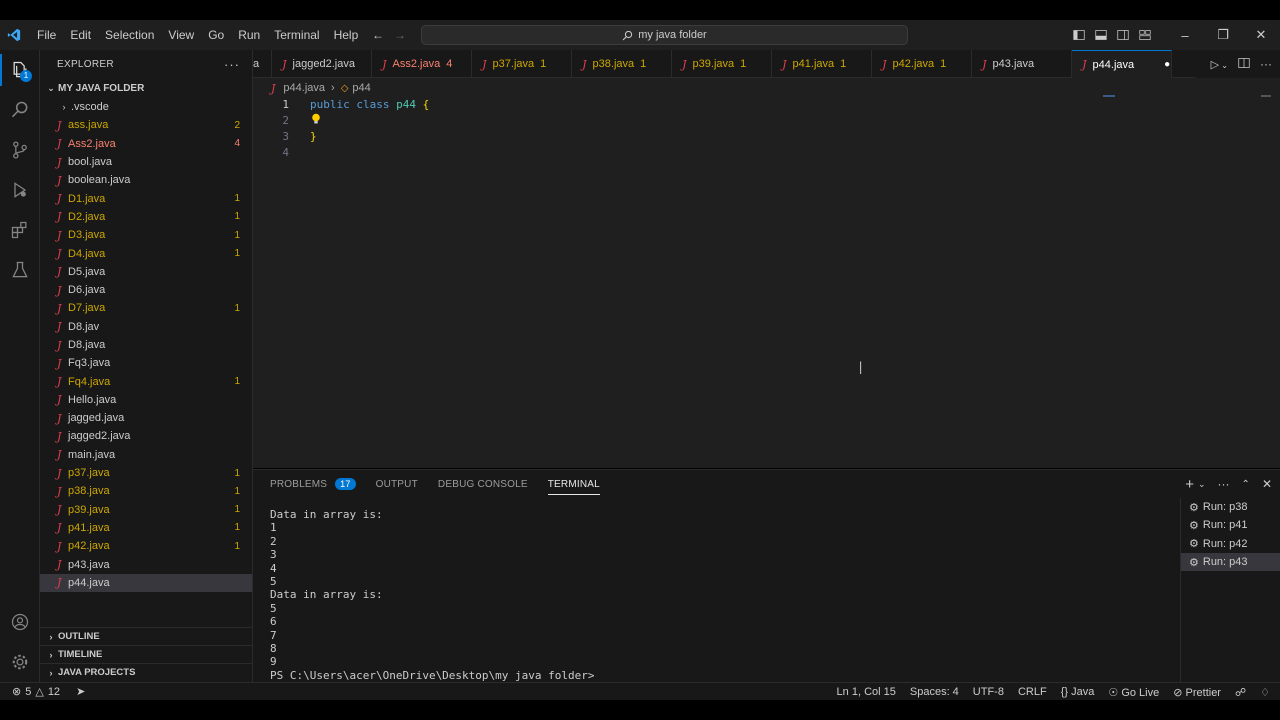  What do you see at coordinates (822, 64) in the screenshot?
I see `tab-p41: Jp41.java 1` at bounding box center [822, 64].